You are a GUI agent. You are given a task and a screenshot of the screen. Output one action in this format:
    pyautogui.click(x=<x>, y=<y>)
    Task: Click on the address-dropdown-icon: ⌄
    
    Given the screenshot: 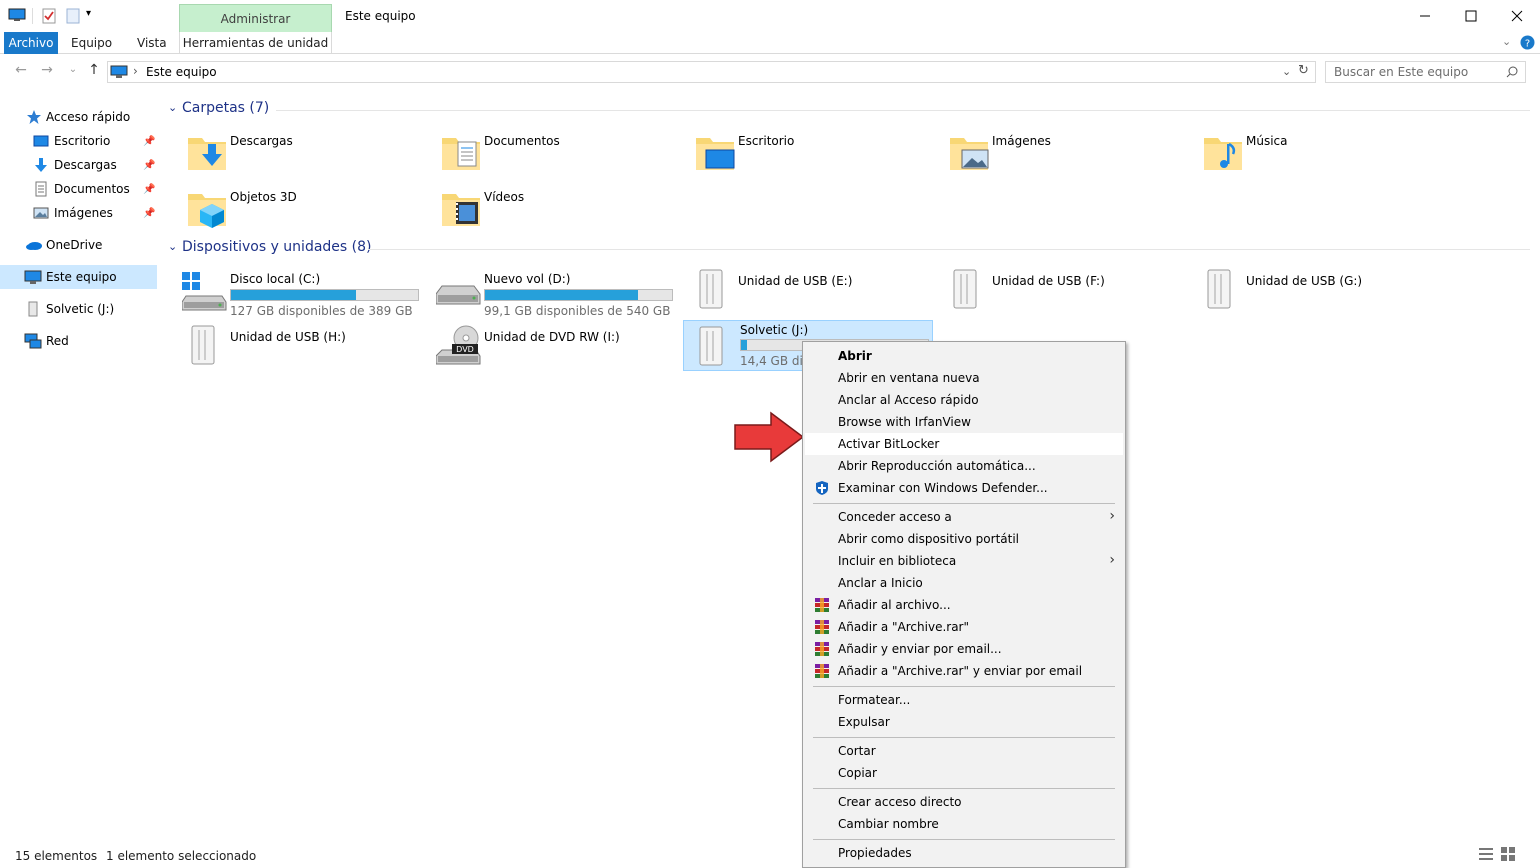 What is the action you would take?
    pyautogui.click(x=1286, y=71)
    